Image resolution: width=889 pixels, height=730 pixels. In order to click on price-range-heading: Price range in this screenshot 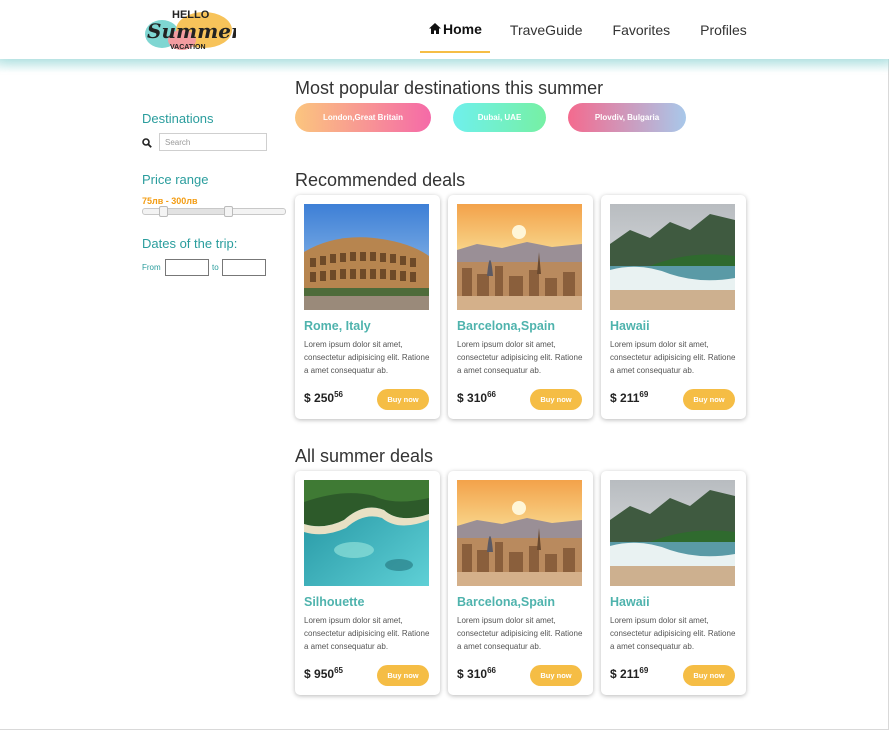, I will do `click(175, 179)`.